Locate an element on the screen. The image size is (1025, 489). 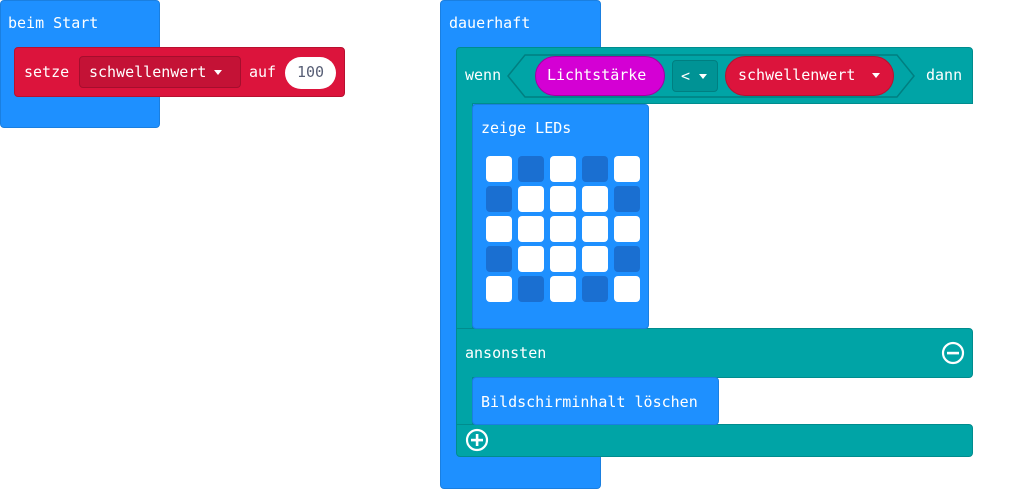
if-block-footer is located at coordinates (714, 440).